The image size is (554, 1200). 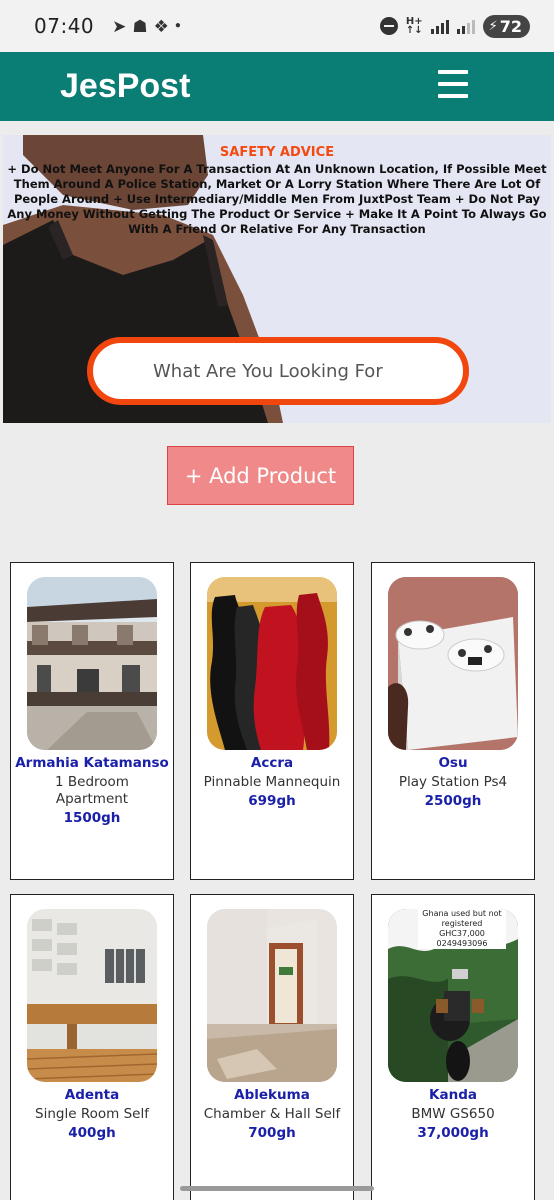 I want to click on signal-strength-icon, so click(x=439, y=26).